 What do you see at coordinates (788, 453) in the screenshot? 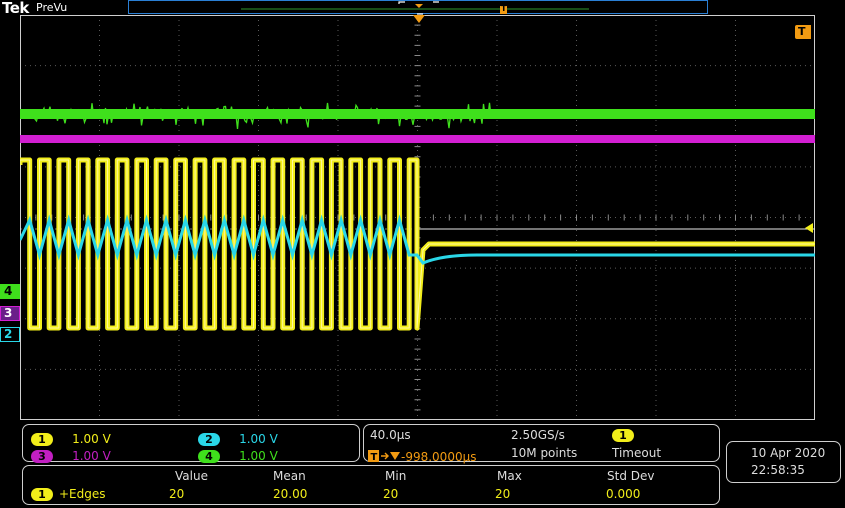
I see `date-display: 10 Apr 2020` at bounding box center [788, 453].